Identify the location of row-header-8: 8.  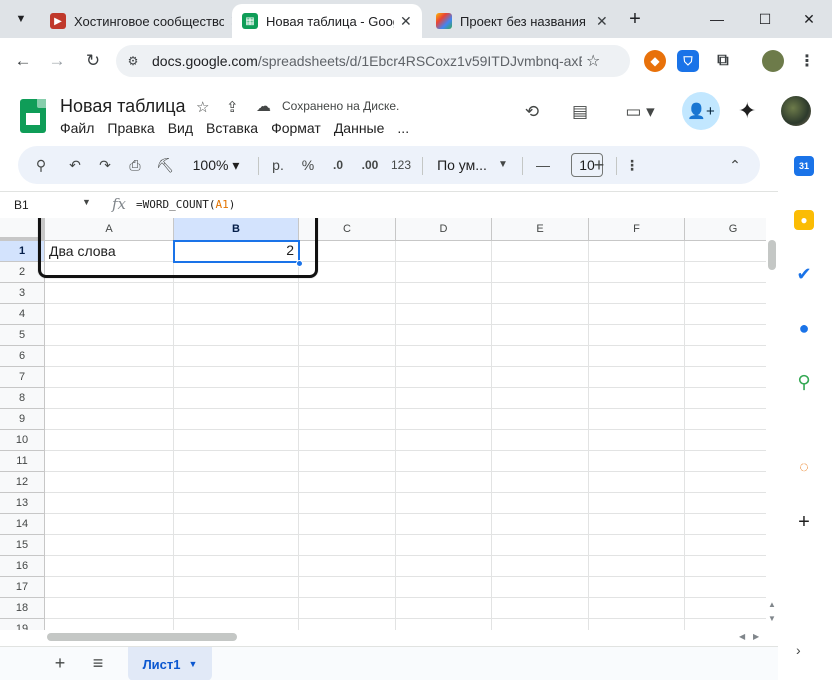
(22, 398).